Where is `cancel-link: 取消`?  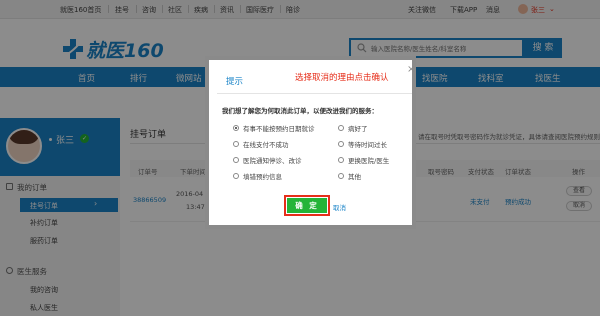
cancel-link: 取消 is located at coordinates (339, 207).